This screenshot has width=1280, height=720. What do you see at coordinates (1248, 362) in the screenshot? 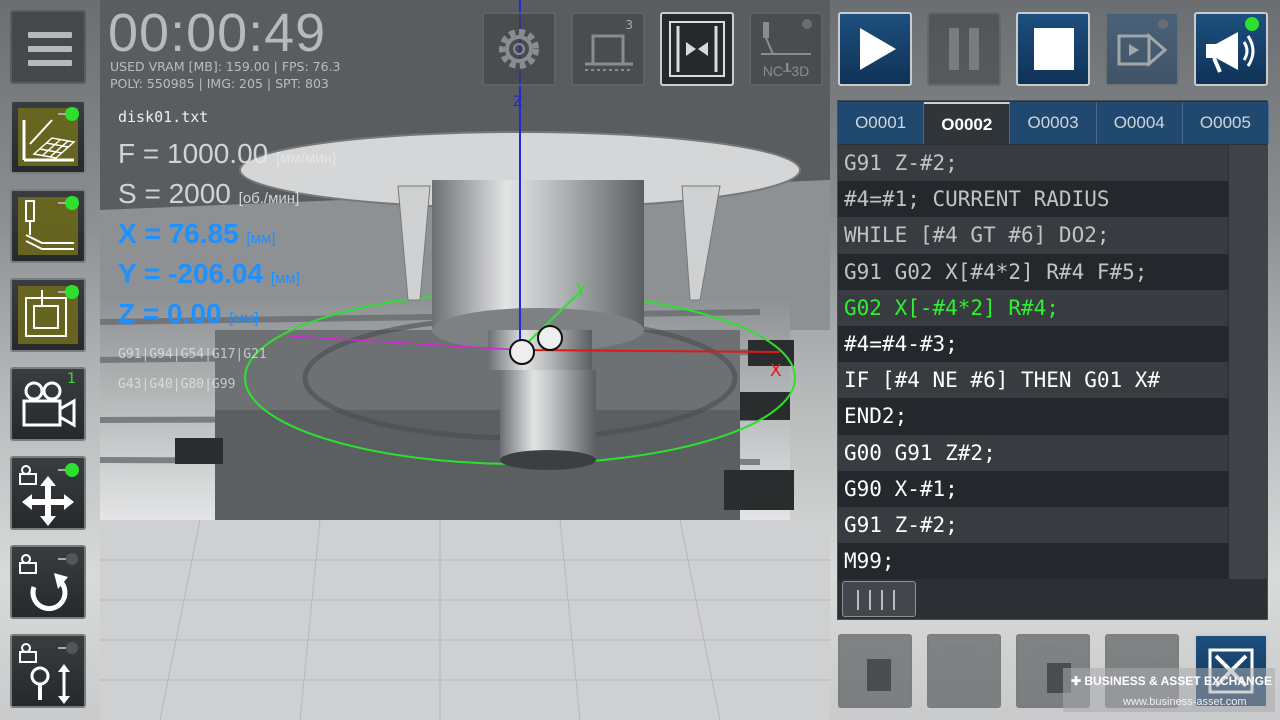
I see `code-vertical-scrollbar` at bounding box center [1248, 362].